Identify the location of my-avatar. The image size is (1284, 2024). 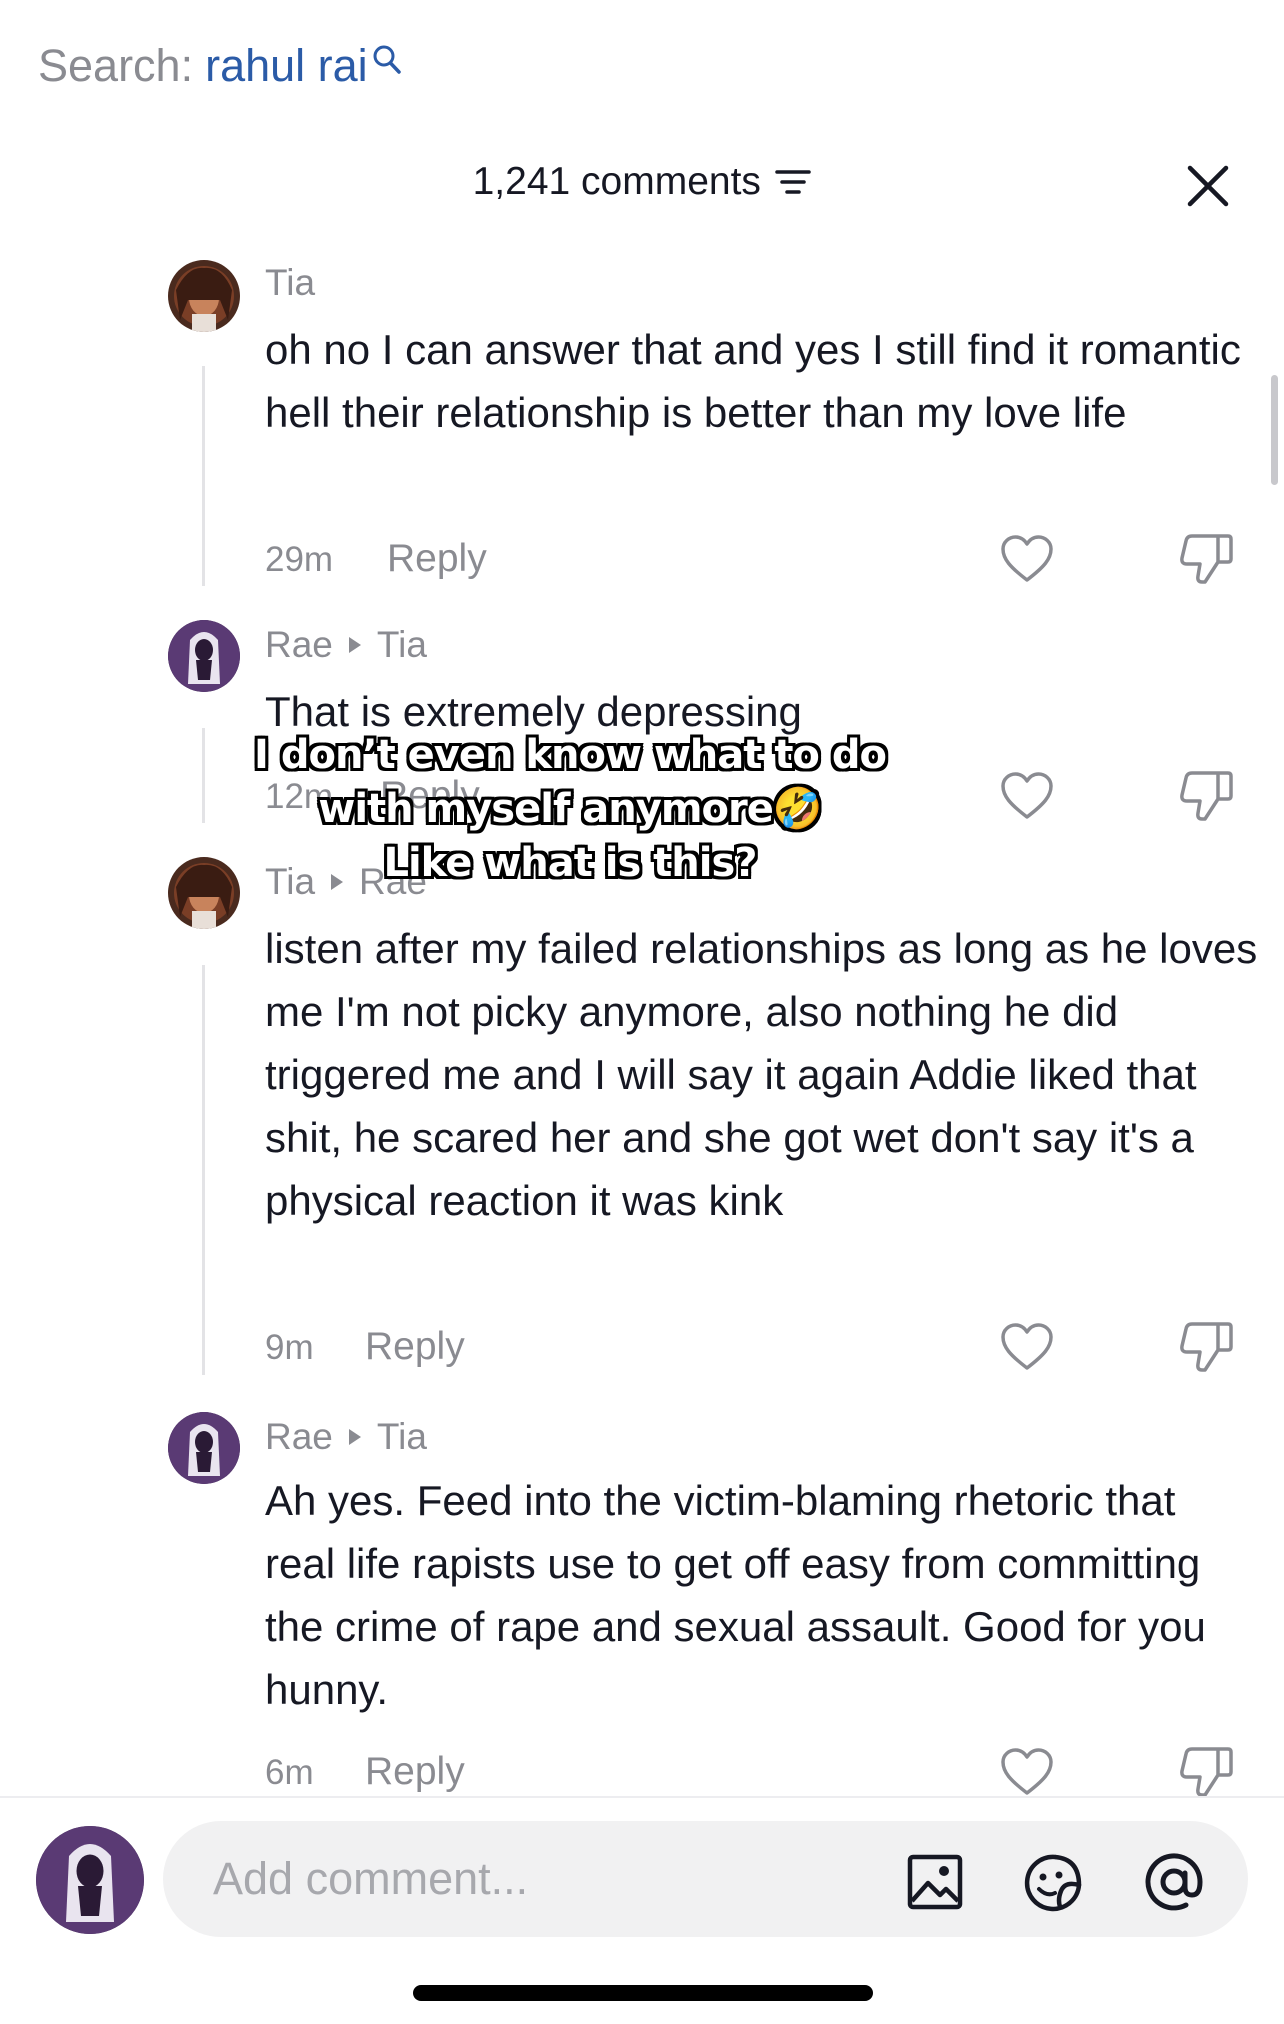
(90, 1880).